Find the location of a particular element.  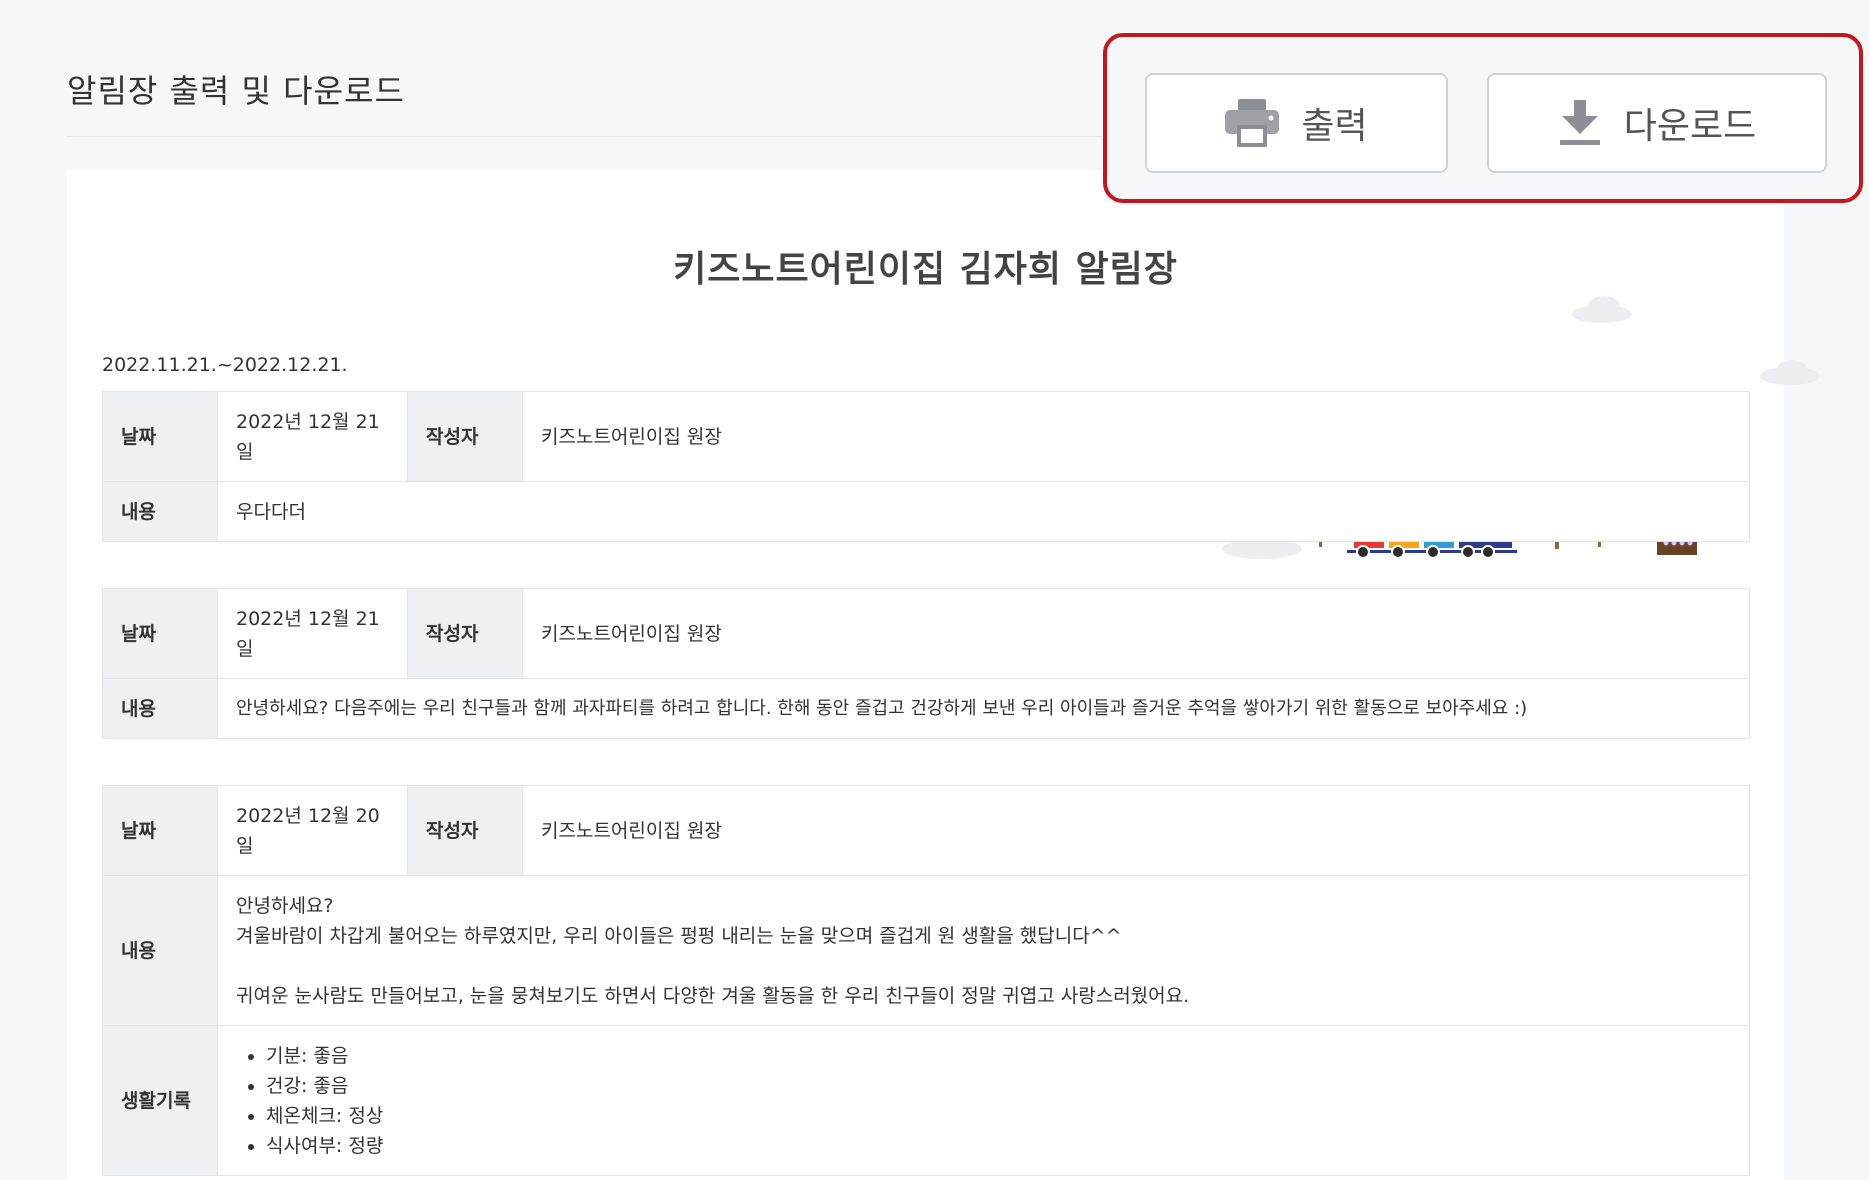

actions-highlight: 출력 다운로드 is located at coordinates (1483, 118).